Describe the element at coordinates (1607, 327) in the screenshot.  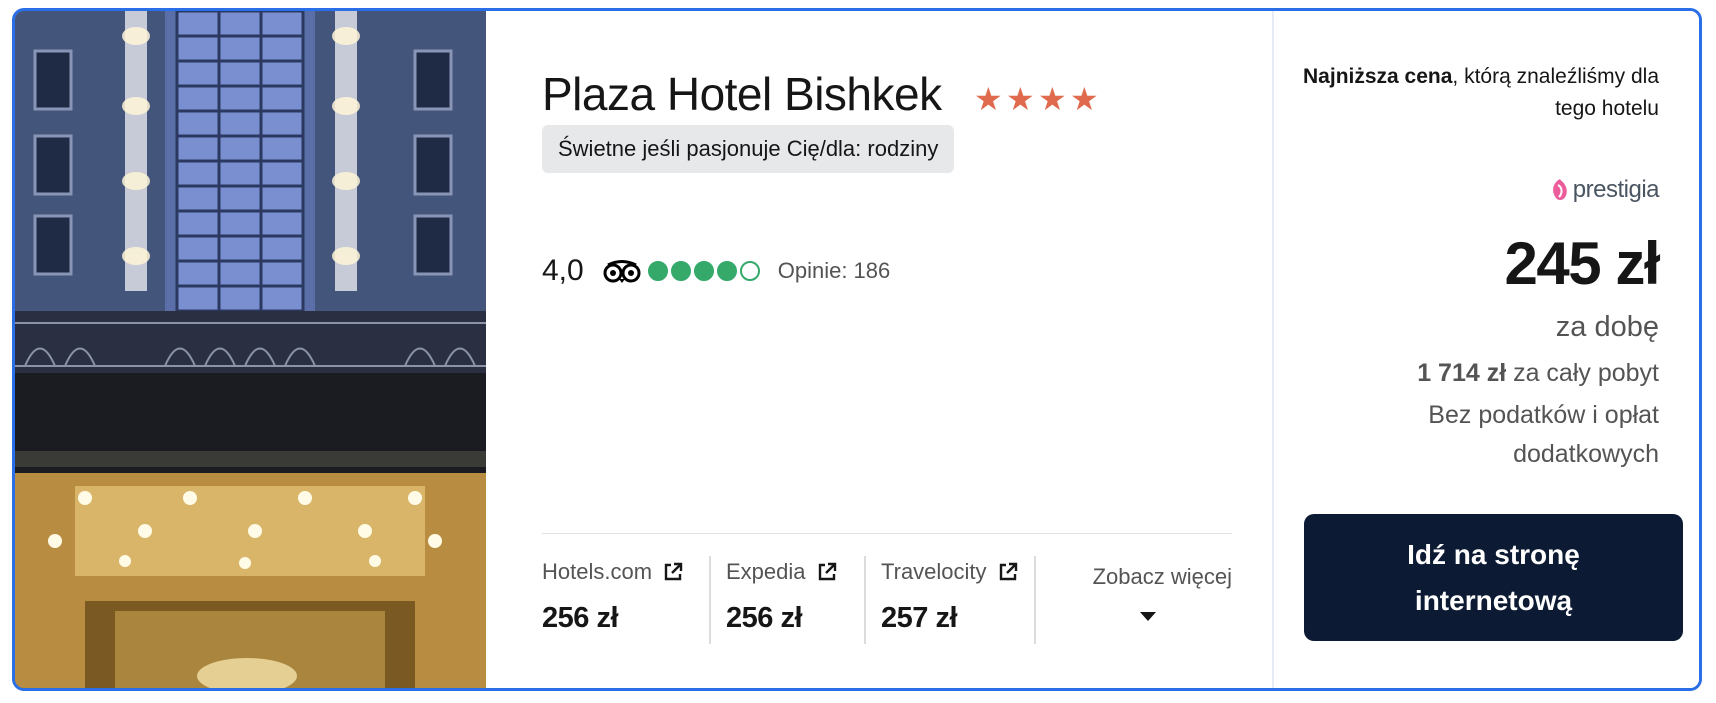
I see `per-night-label: za dobę` at that location.